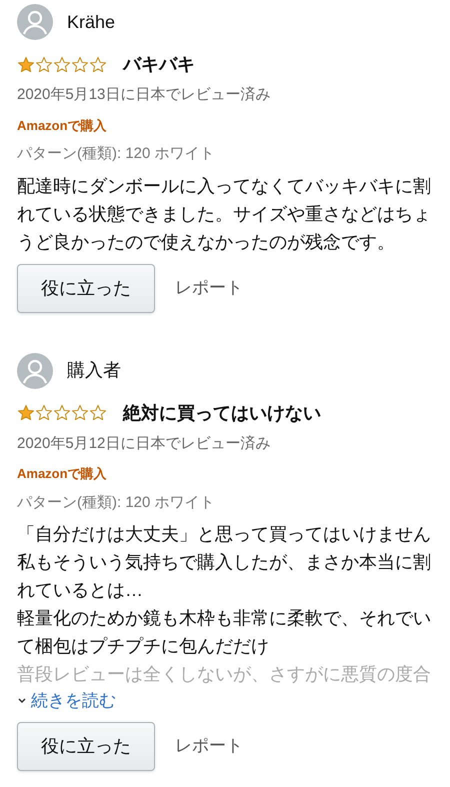 The image size is (450, 787). I want to click on reviewer-name: 購入者, so click(94, 370).